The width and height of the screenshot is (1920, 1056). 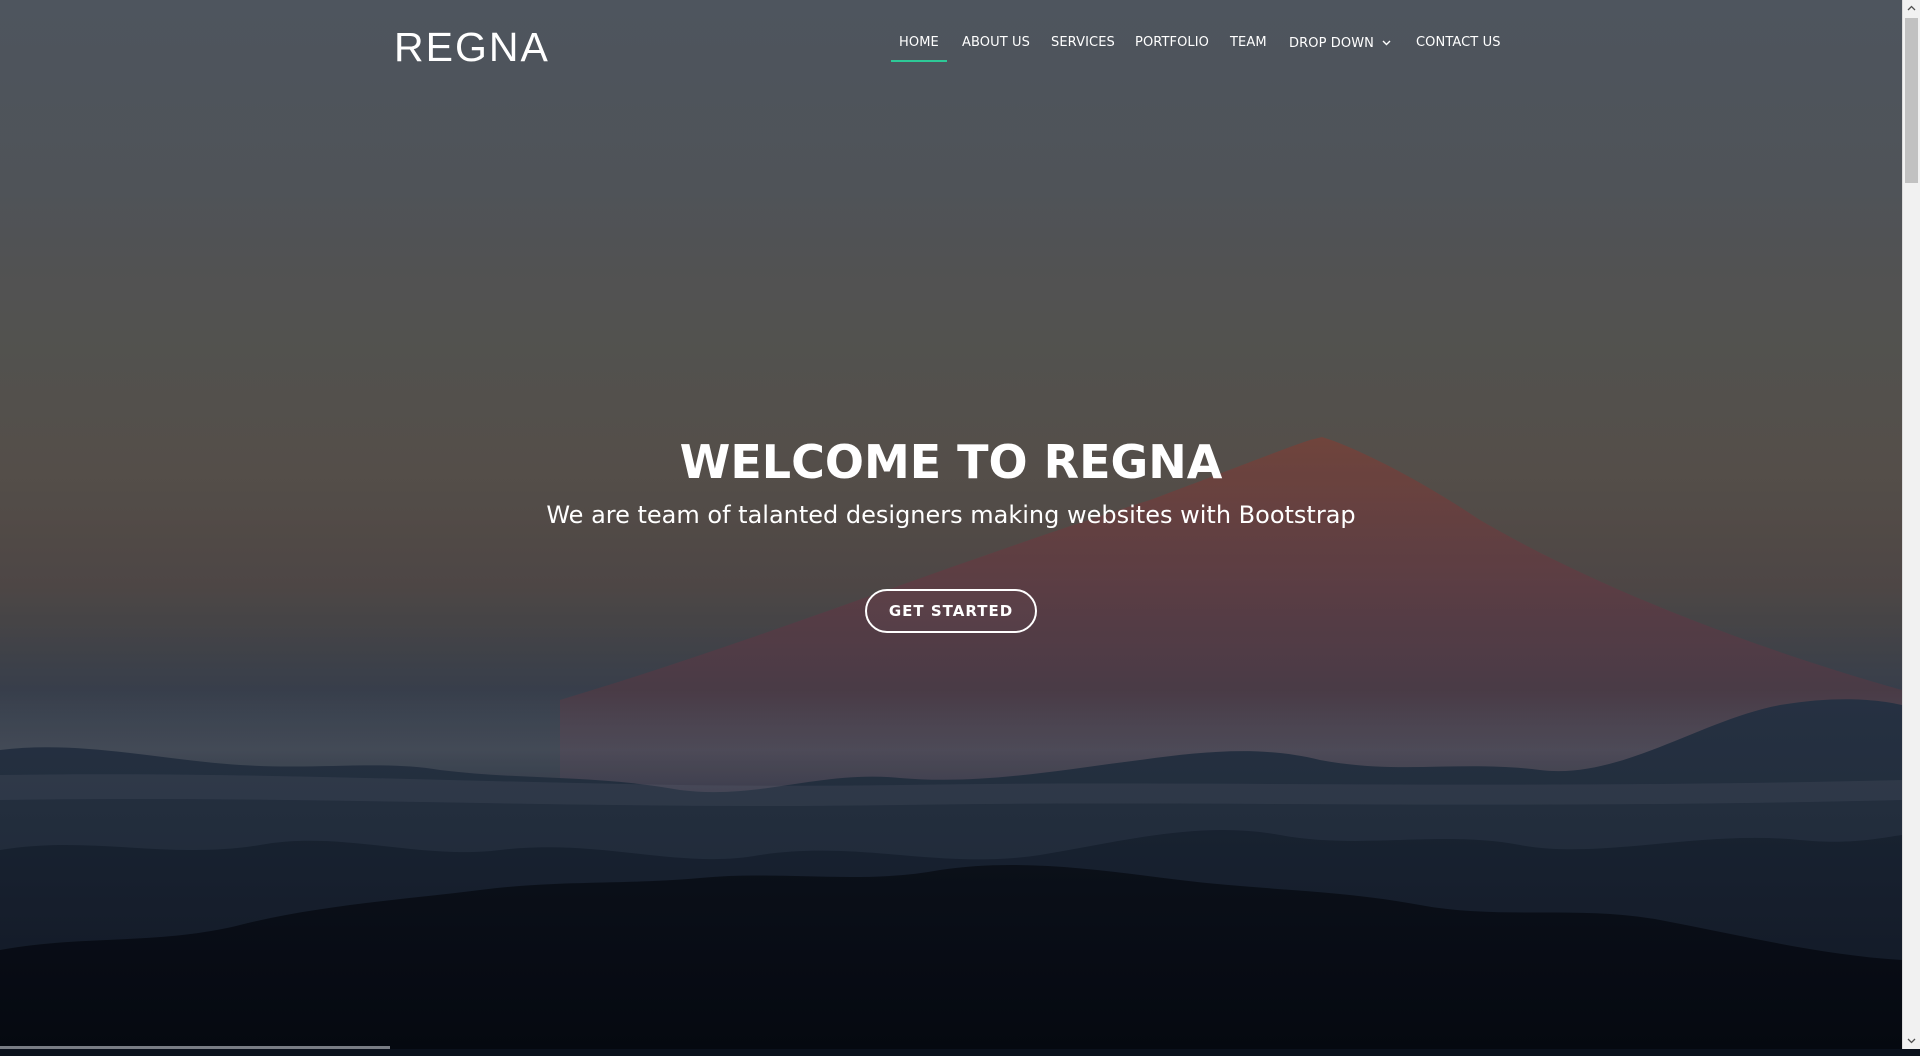 I want to click on nav-item-drop-down: DROP DOWN, so click(x=1340, y=43).